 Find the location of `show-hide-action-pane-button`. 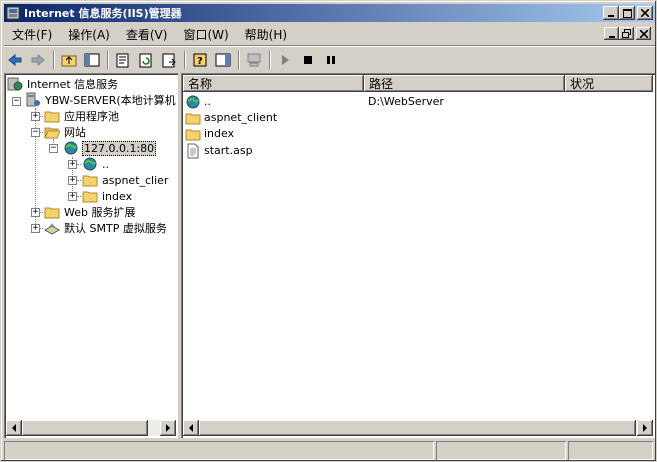

show-hide-action-pane-button is located at coordinates (223, 60).